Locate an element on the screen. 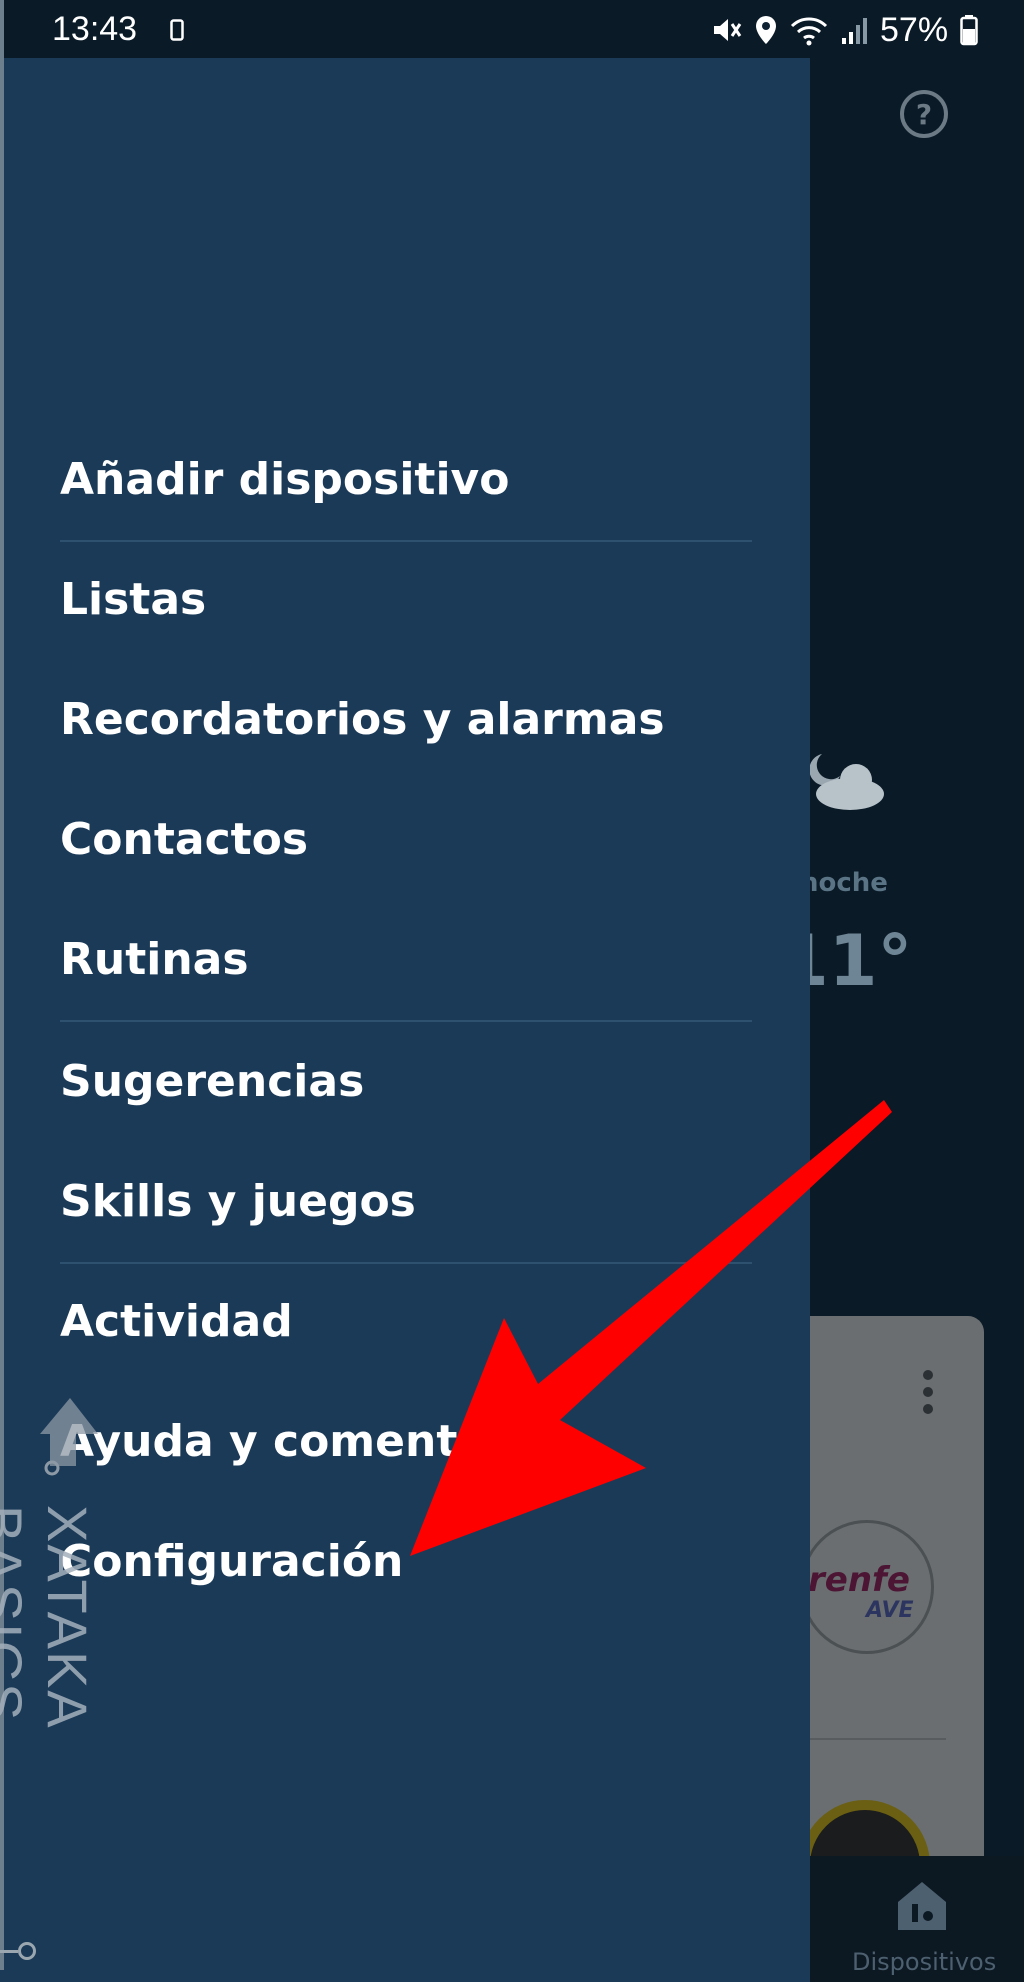 The width and height of the screenshot is (1024, 1982). cloud-moon-icon is located at coordinates (846, 782).